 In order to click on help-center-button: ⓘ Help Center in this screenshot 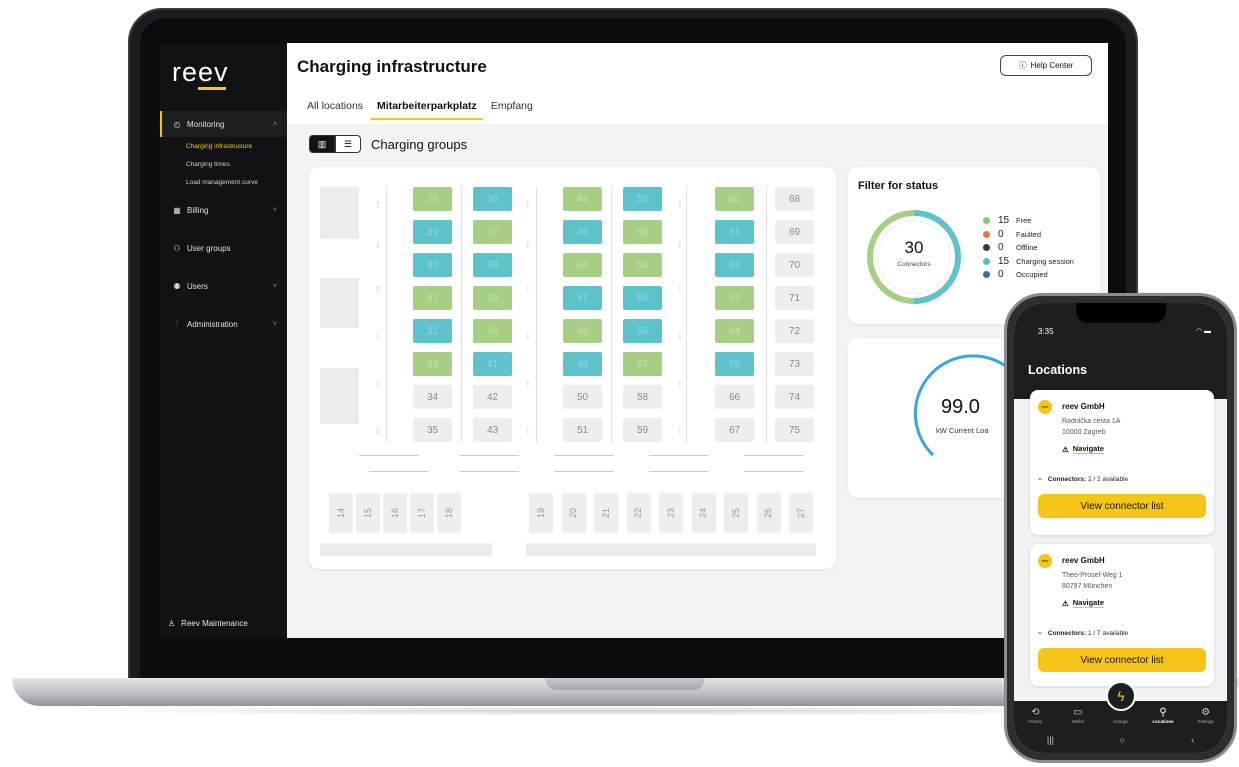, I will do `click(1046, 65)`.